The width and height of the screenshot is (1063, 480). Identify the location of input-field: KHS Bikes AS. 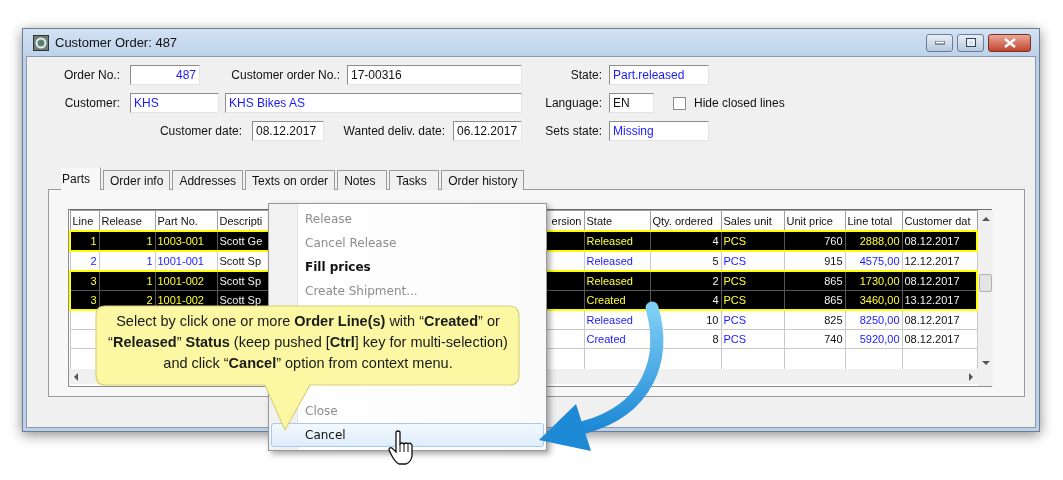
(373, 103).